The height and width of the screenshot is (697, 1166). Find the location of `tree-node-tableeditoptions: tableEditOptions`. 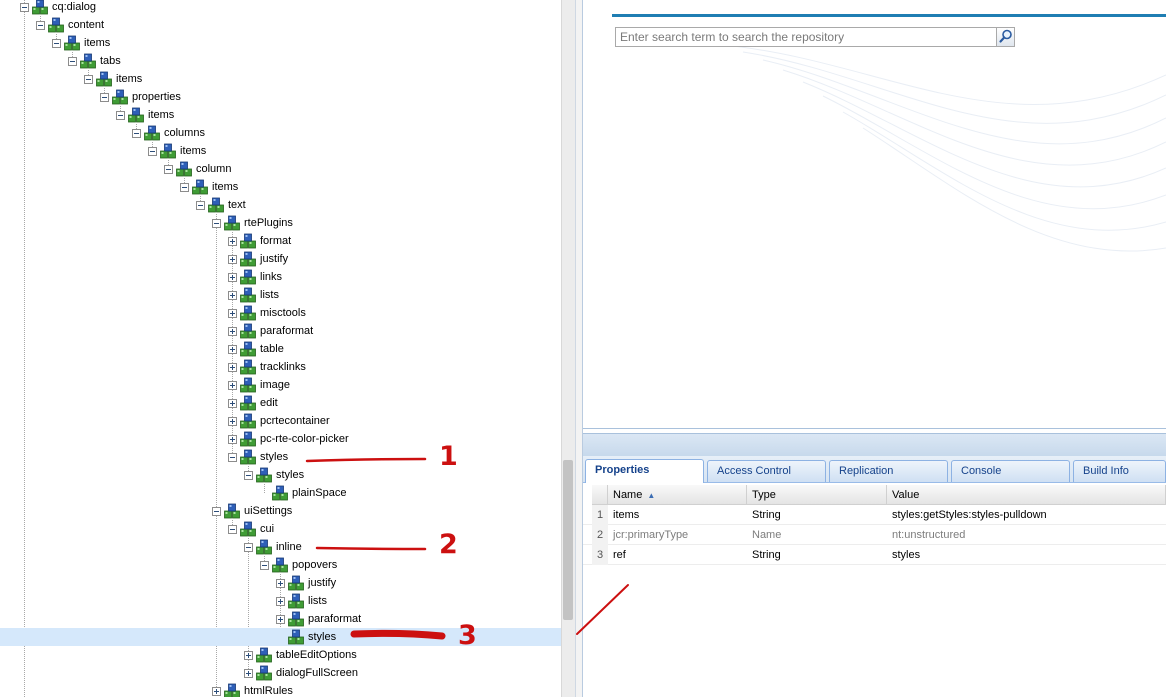

tree-node-tableeditoptions: tableEditOptions is located at coordinates (300, 655).